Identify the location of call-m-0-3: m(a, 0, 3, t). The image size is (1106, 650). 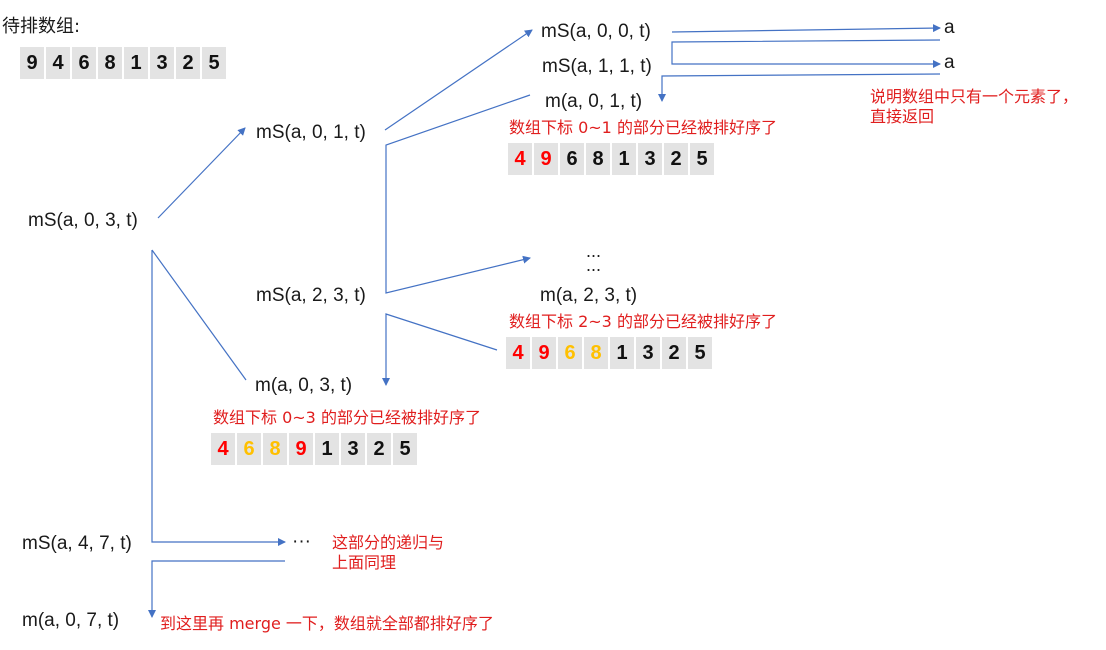
(304, 385).